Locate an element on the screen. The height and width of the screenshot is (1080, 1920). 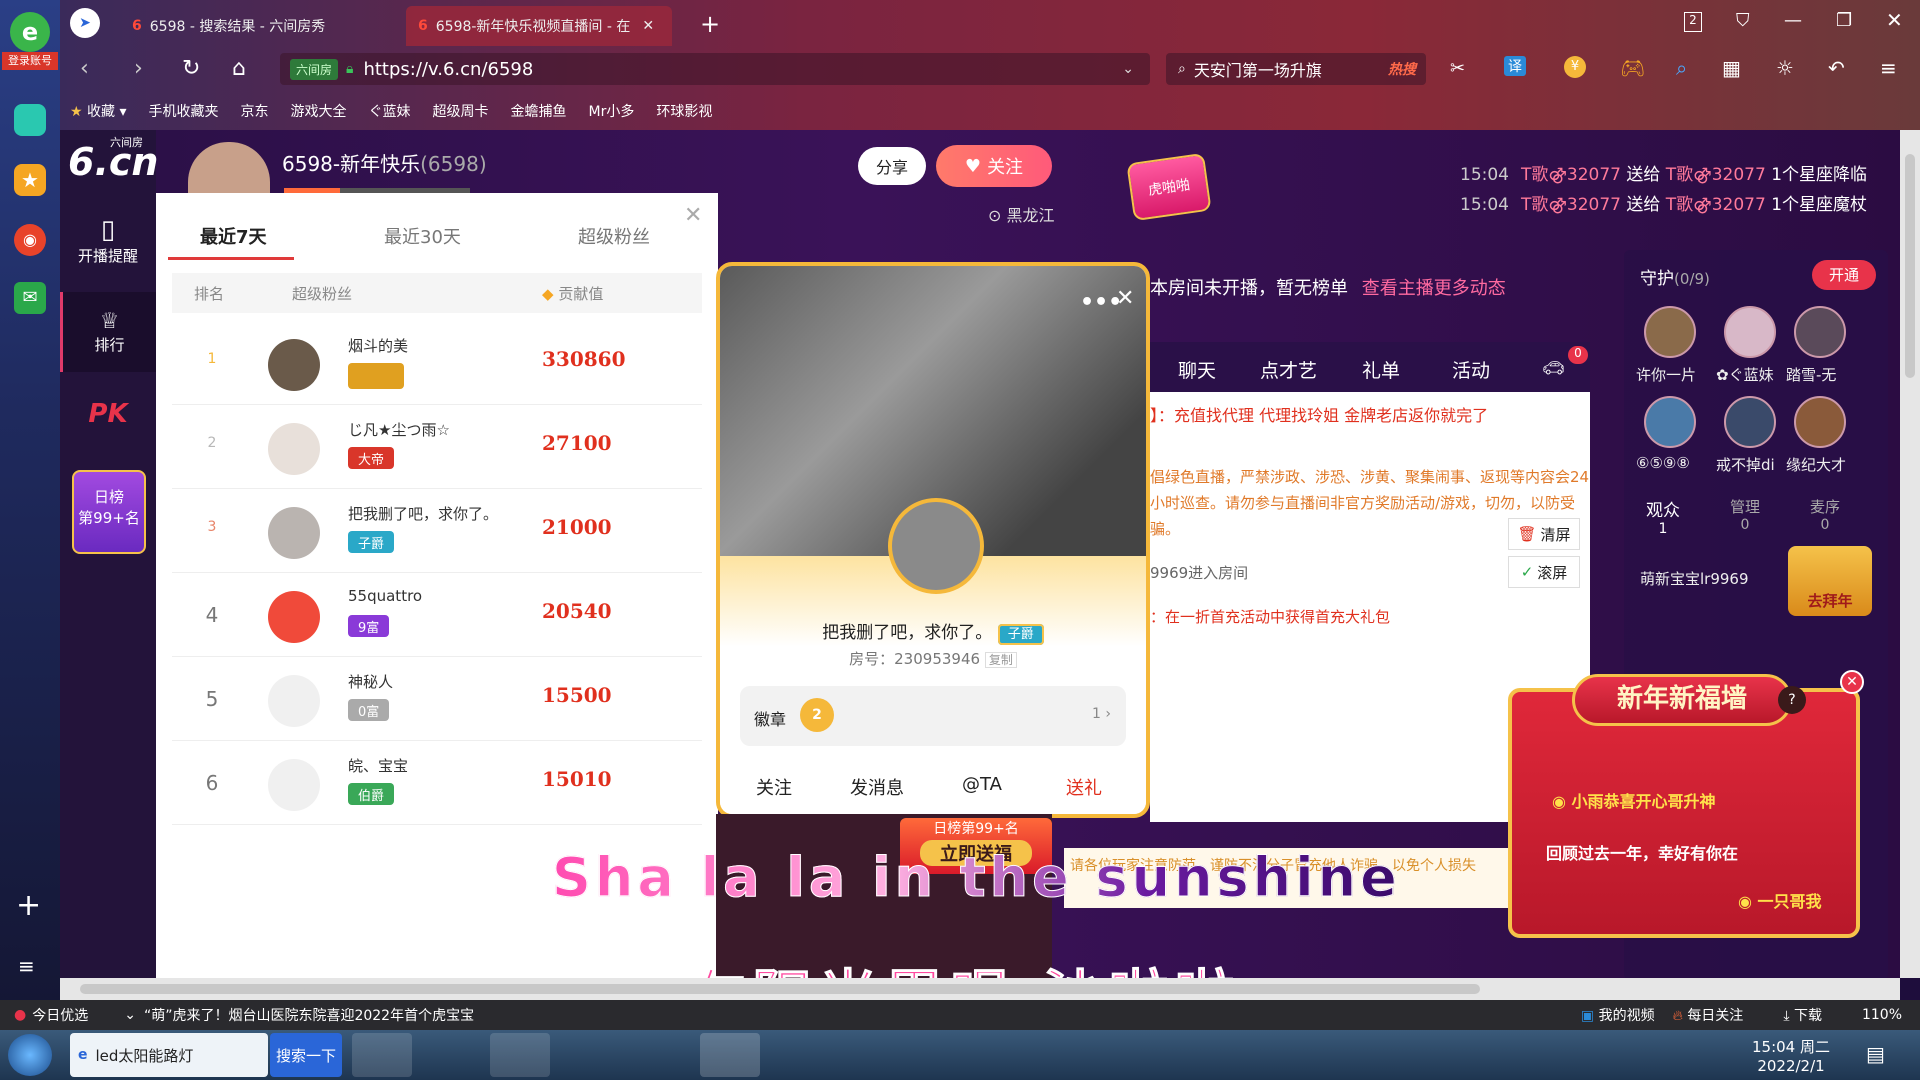
rank-row: 5 神秘人 0富 15500 is located at coordinates (437, 699).